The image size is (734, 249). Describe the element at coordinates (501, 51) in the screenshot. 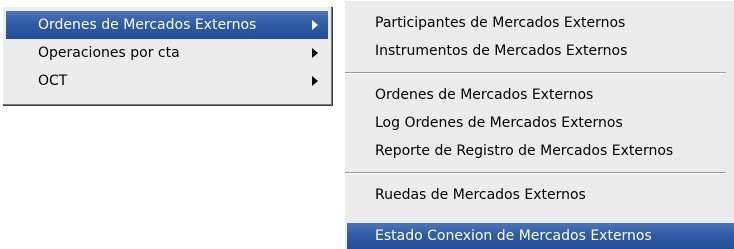

I see `submenu-item-label: Instrumentos de Mercados Externos` at that location.